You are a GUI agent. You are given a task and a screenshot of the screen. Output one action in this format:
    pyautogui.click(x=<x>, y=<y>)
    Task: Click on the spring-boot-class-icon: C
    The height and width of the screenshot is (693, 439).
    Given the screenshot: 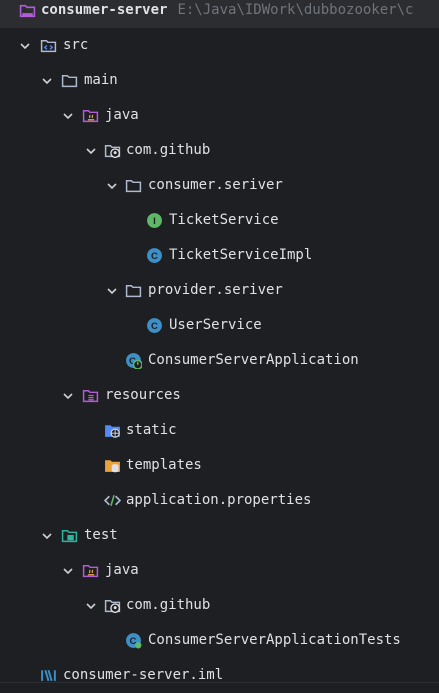 What is the action you would take?
    pyautogui.click(x=134, y=361)
    